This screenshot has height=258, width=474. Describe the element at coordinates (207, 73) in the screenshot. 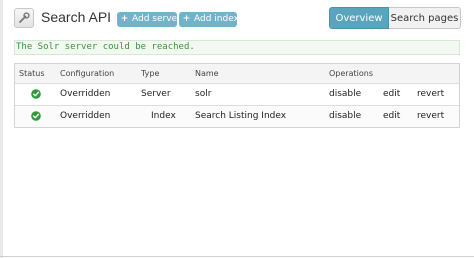

I see `column-header-name: Name` at that location.